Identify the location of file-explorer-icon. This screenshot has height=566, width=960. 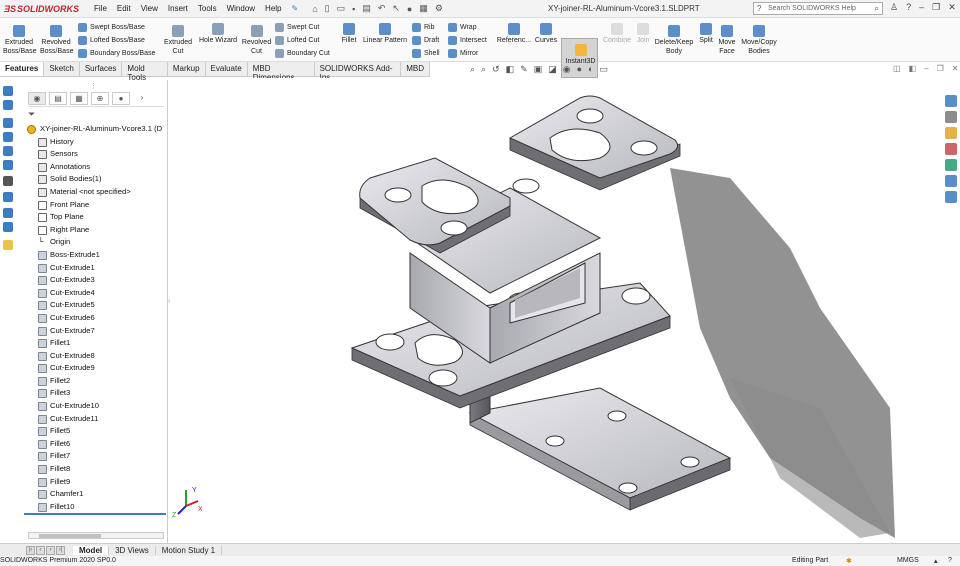
(951, 133).